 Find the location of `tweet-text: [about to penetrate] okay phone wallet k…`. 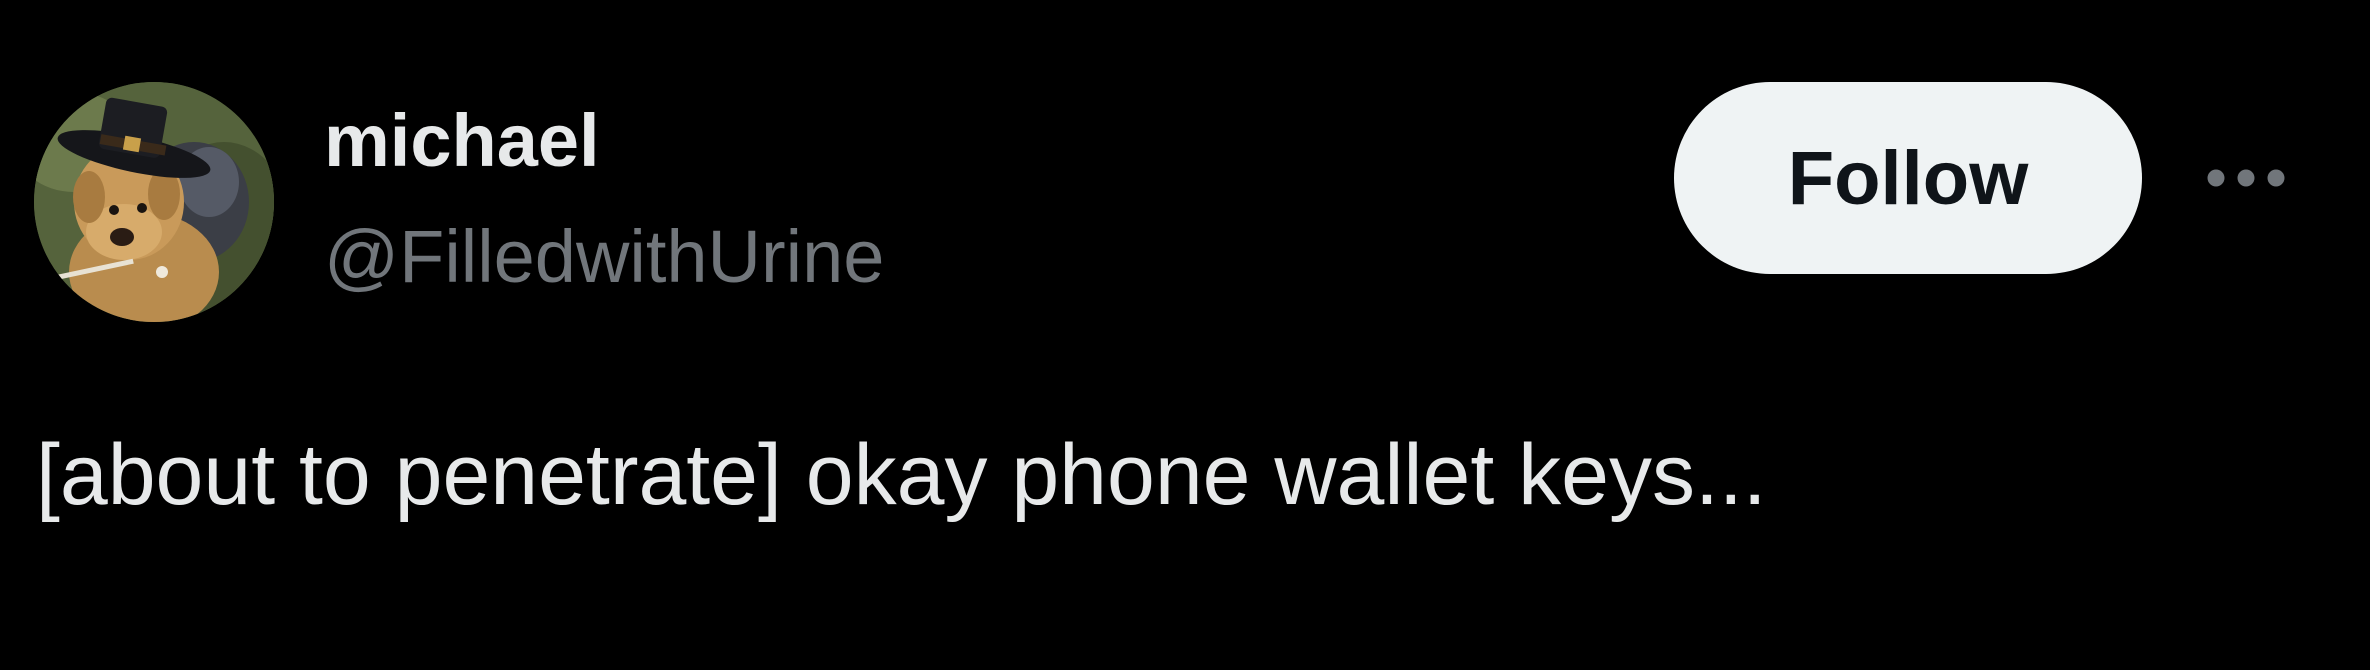

tweet-text: [about to penetrate] okay phone wallet k… is located at coordinates (901, 475).